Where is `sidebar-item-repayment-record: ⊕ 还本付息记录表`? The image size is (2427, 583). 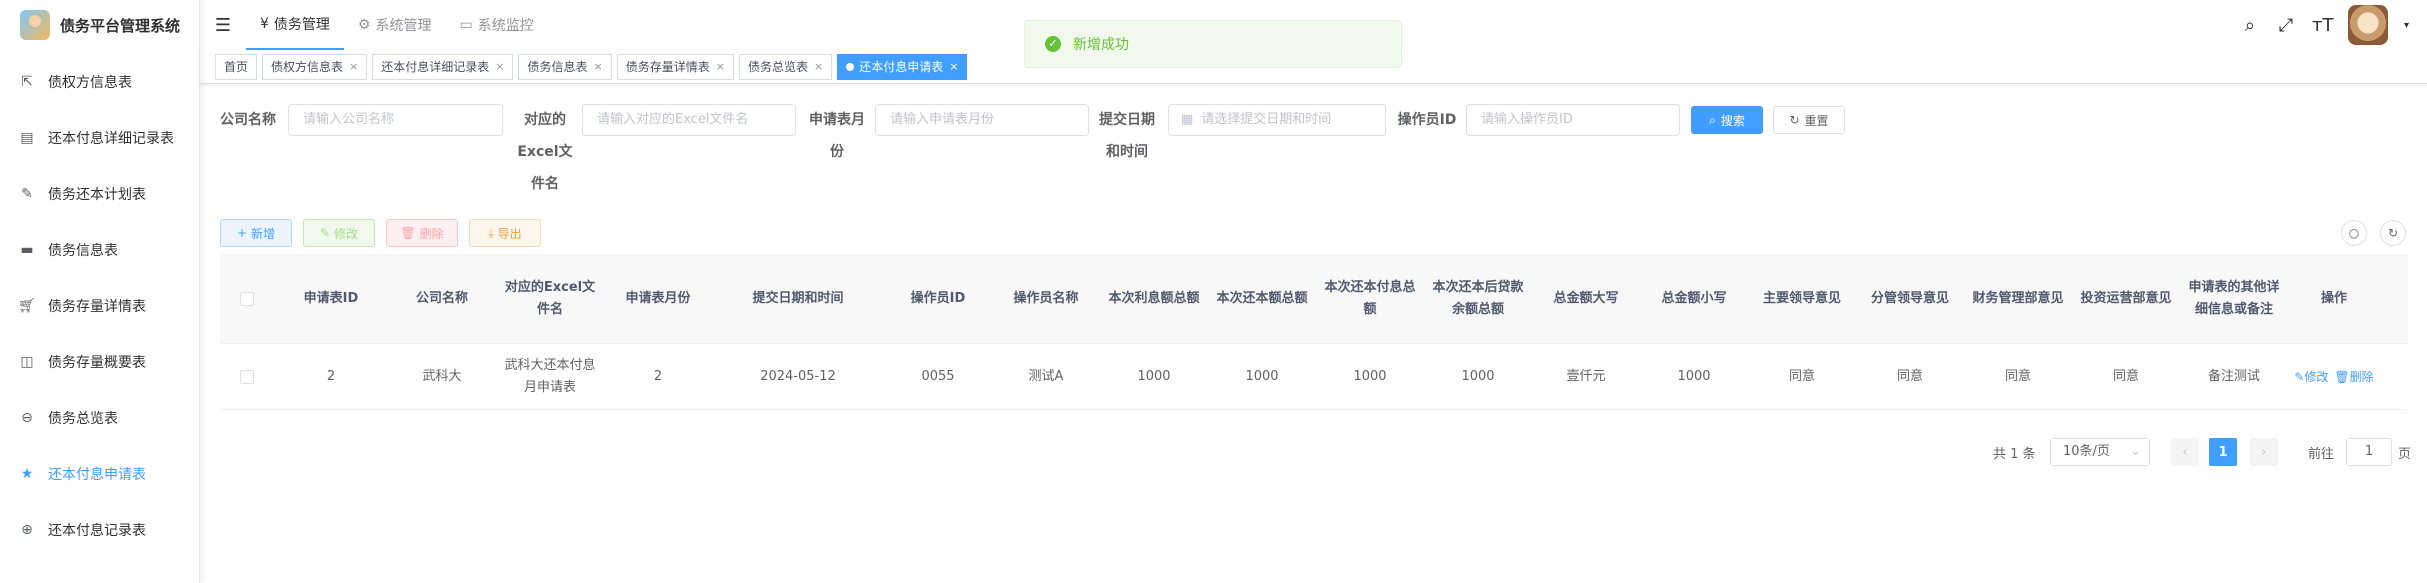 sidebar-item-repayment-record: ⊕ 还本付息记录表 is located at coordinates (99, 530).